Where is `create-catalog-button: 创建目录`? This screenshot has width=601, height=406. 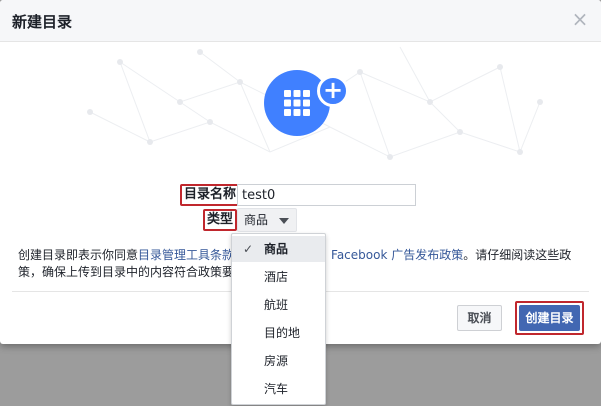
create-catalog-button: 创建目录 is located at coordinates (549, 318).